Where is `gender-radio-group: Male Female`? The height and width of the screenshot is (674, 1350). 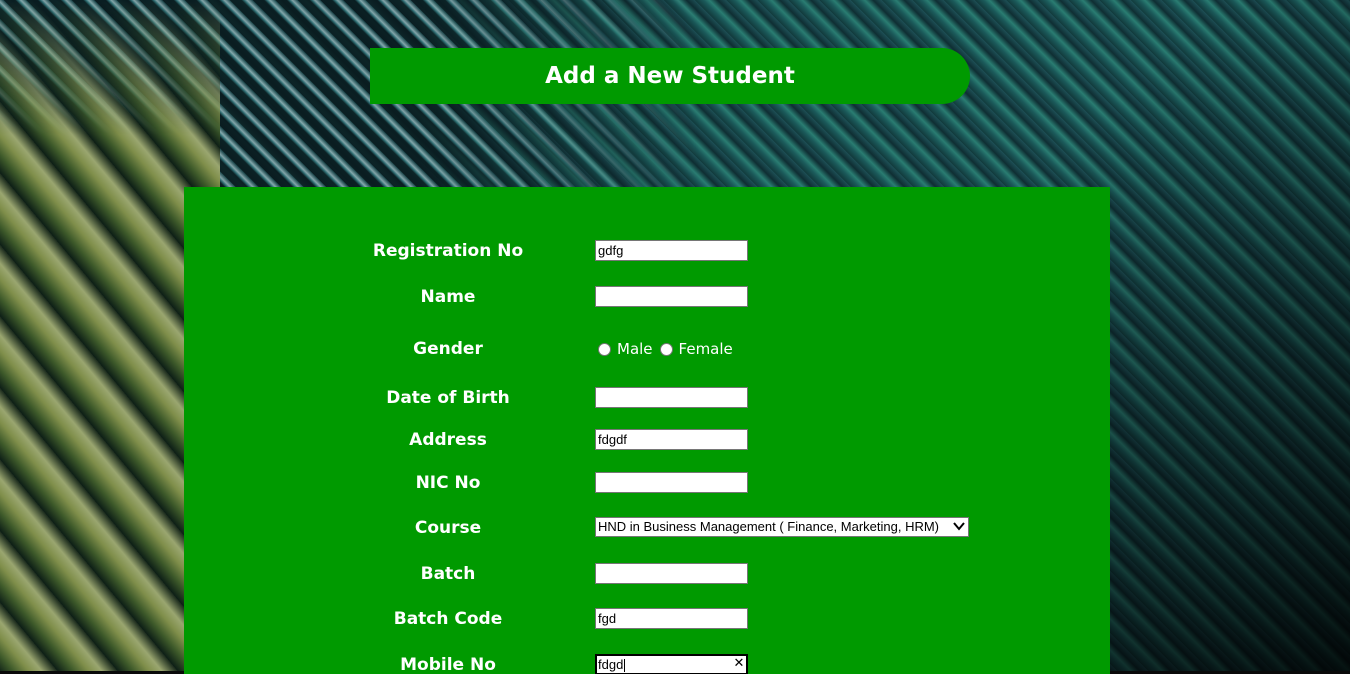
gender-radio-group: Male Female is located at coordinates (669, 349).